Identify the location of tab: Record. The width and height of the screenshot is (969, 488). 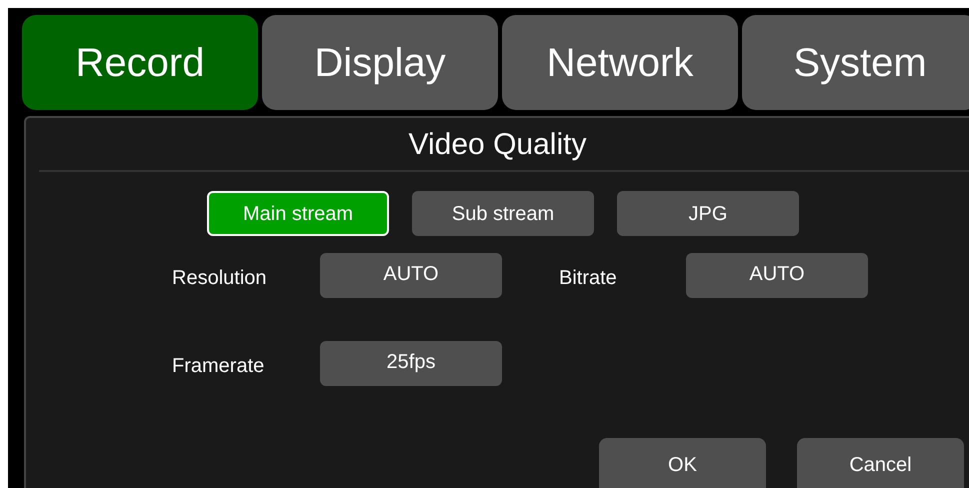
(140, 62).